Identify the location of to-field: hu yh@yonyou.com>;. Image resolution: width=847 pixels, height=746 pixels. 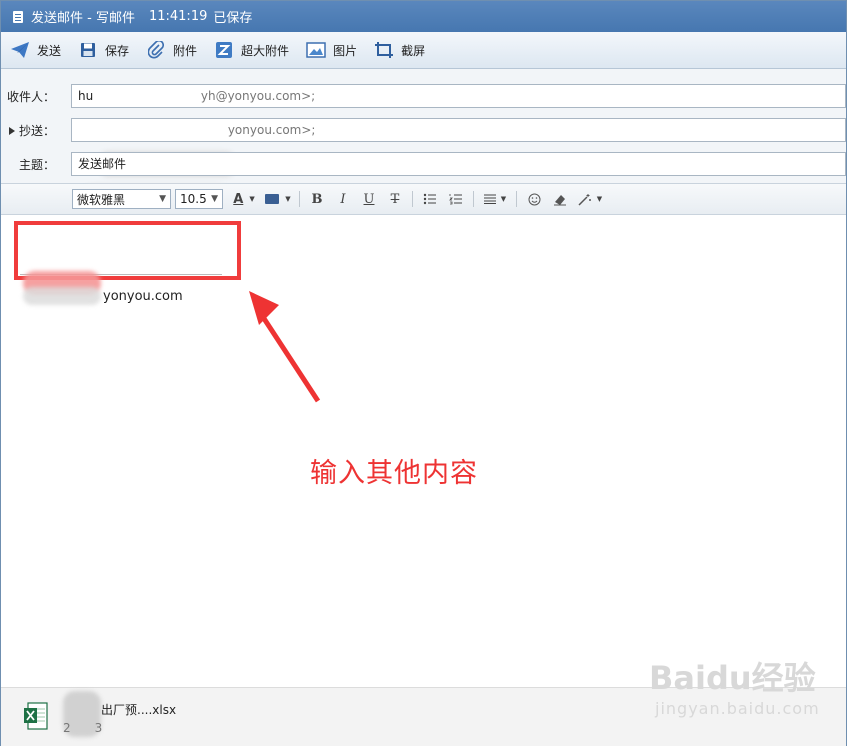
(458, 96).